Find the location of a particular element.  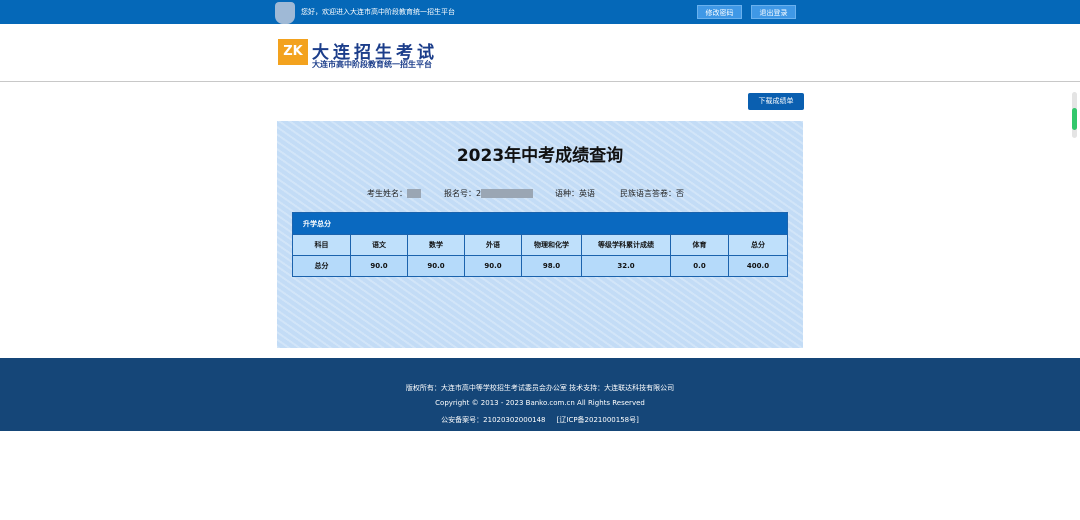

logo-subtitle: 大连市高中阶段教育统一招生平台 is located at coordinates (372, 64).